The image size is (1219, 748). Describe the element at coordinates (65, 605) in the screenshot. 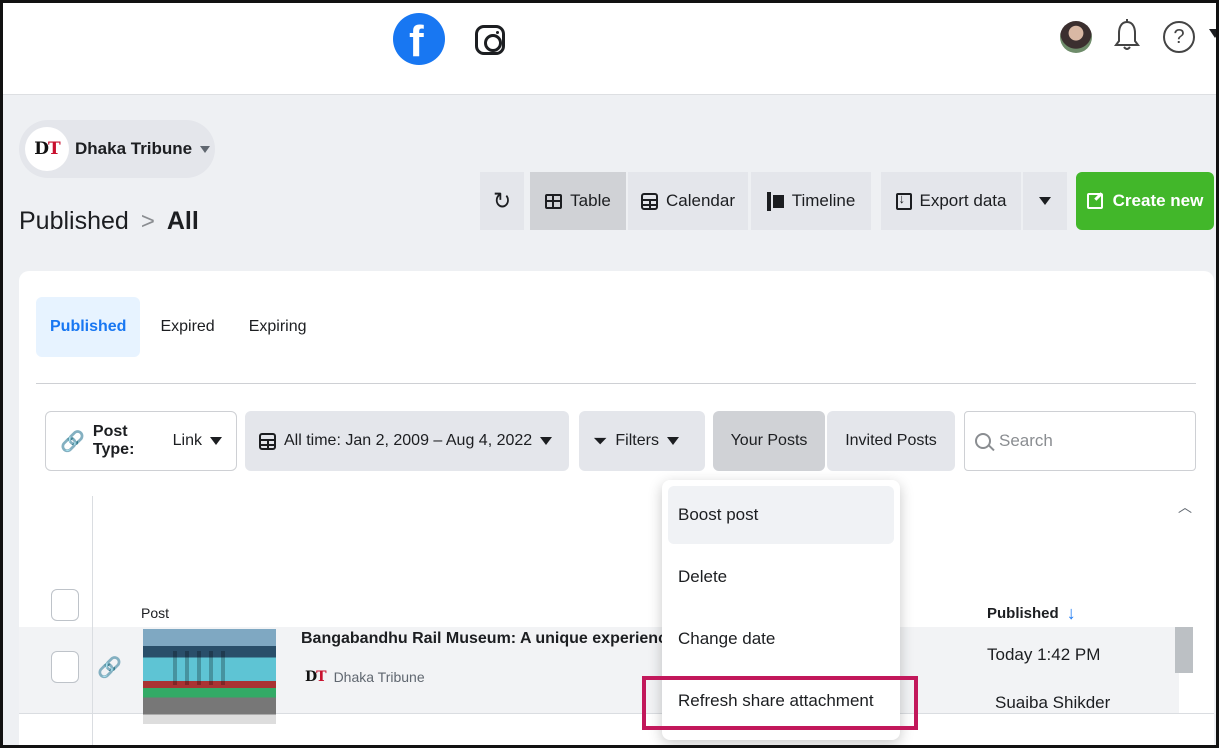

I see `select-all-checkbox` at that location.